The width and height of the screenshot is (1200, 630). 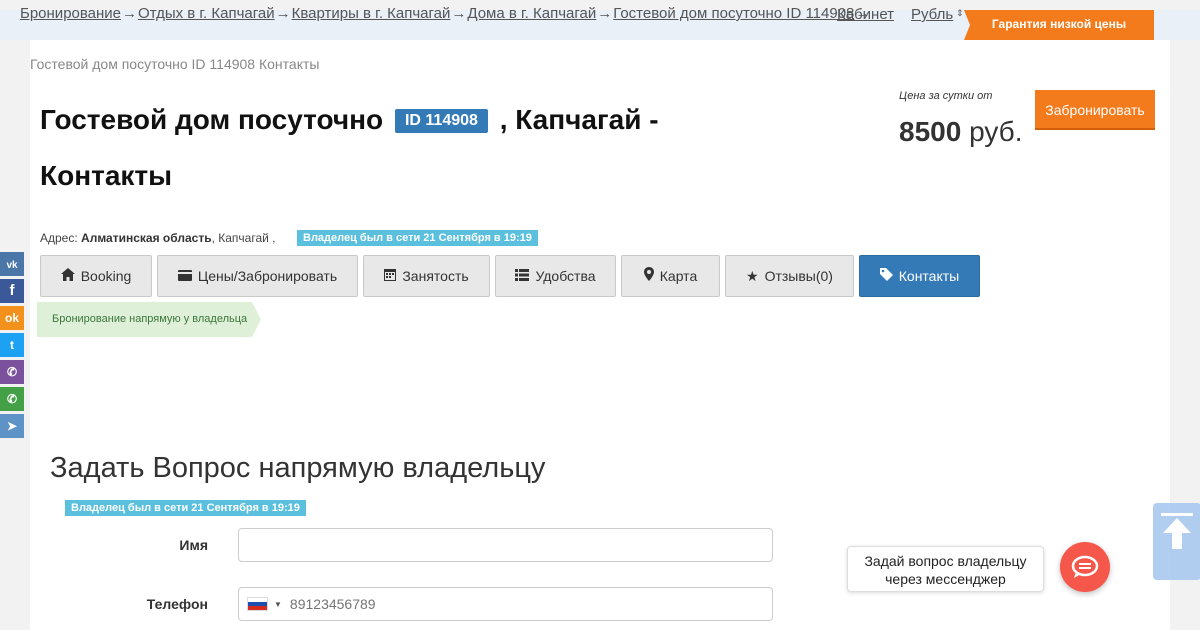 I want to click on vk-share-button: vk, so click(x=12, y=264).